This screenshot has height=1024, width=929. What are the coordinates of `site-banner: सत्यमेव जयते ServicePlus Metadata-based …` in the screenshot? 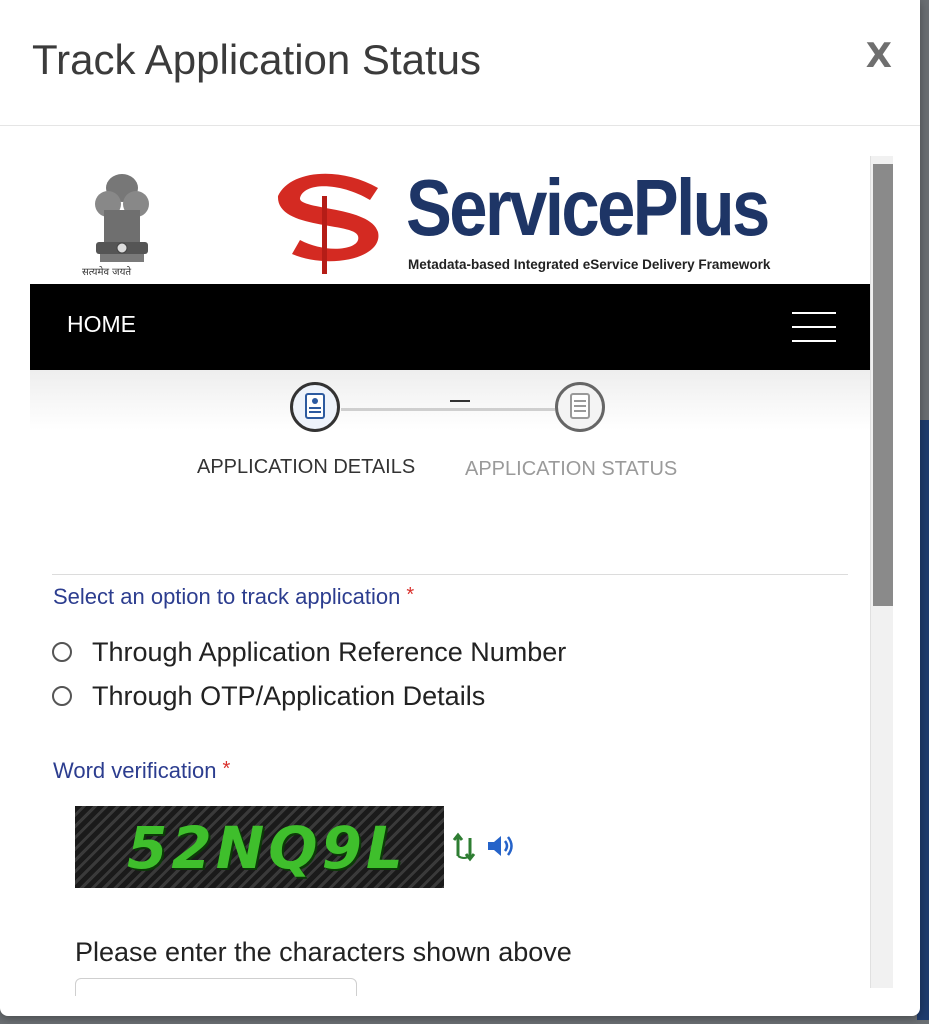 It's located at (450, 220).